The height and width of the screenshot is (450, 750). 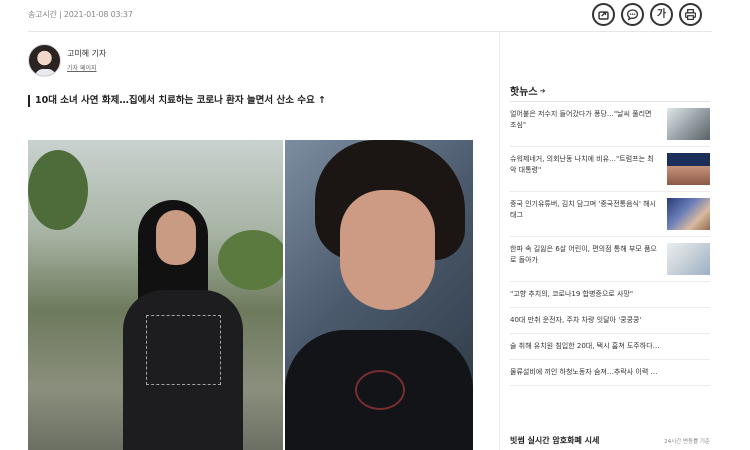 What do you see at coordinates (687, 442) in the screenshot?
I see `crypto-note: 24시간 변동률 기준` at bounding box center [687, 442].